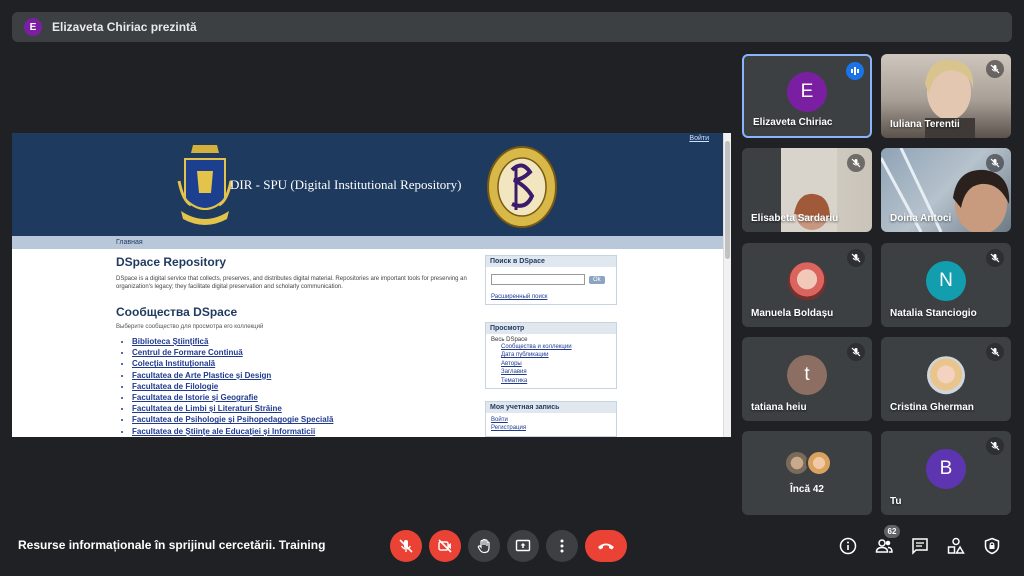  Describe the element at coordinates (484, 546) in the screenshot. I see `raise-hand-button` at that location.